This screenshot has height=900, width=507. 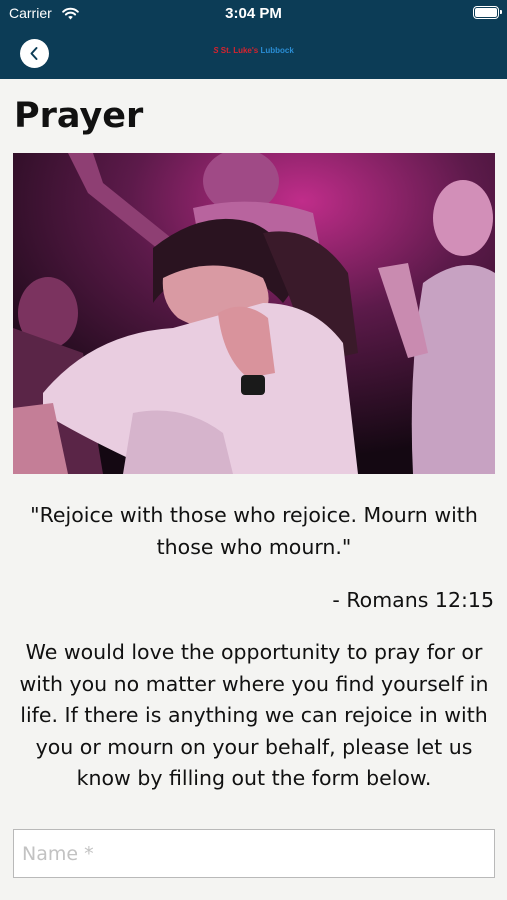 I want to click on logo-name-part2: Lubbock, so click(x=277, y=50).